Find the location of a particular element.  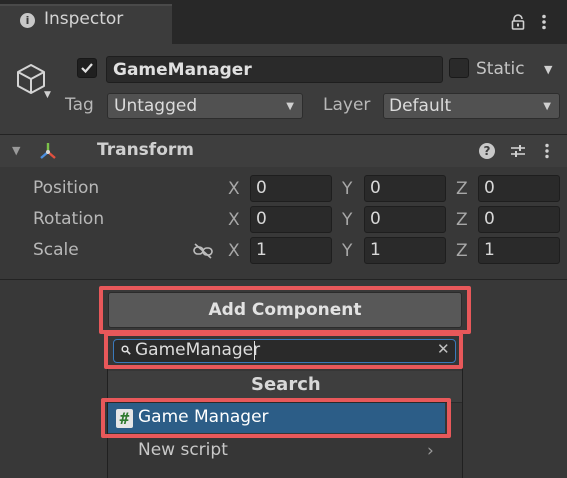

scale-x-field: 1 is located at coordinates (291, 250).